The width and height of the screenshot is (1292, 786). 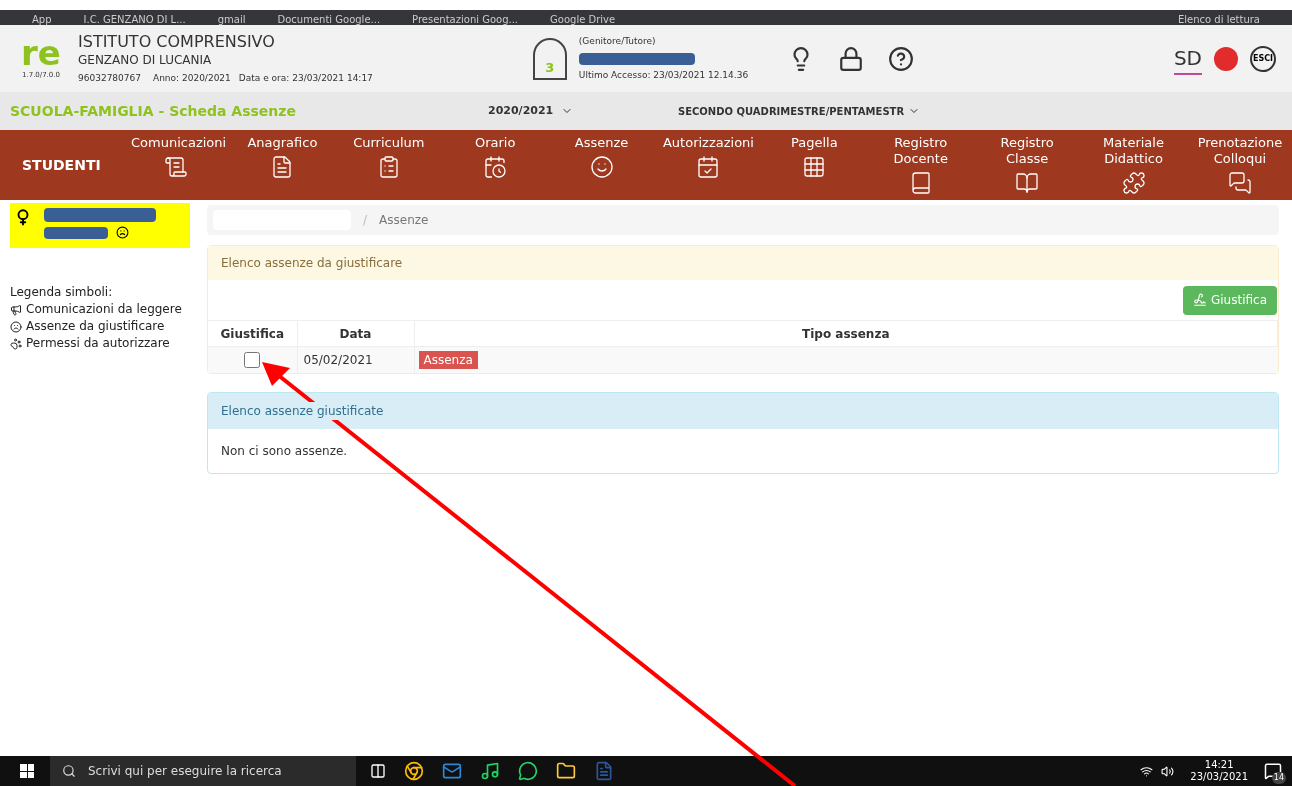 What do you see at coordinates (153, 111) in the screenshot?
I see `page-title: SCUOLA-FAMIGLIA - Scheda Assenze` at bounding box center [153, 111].